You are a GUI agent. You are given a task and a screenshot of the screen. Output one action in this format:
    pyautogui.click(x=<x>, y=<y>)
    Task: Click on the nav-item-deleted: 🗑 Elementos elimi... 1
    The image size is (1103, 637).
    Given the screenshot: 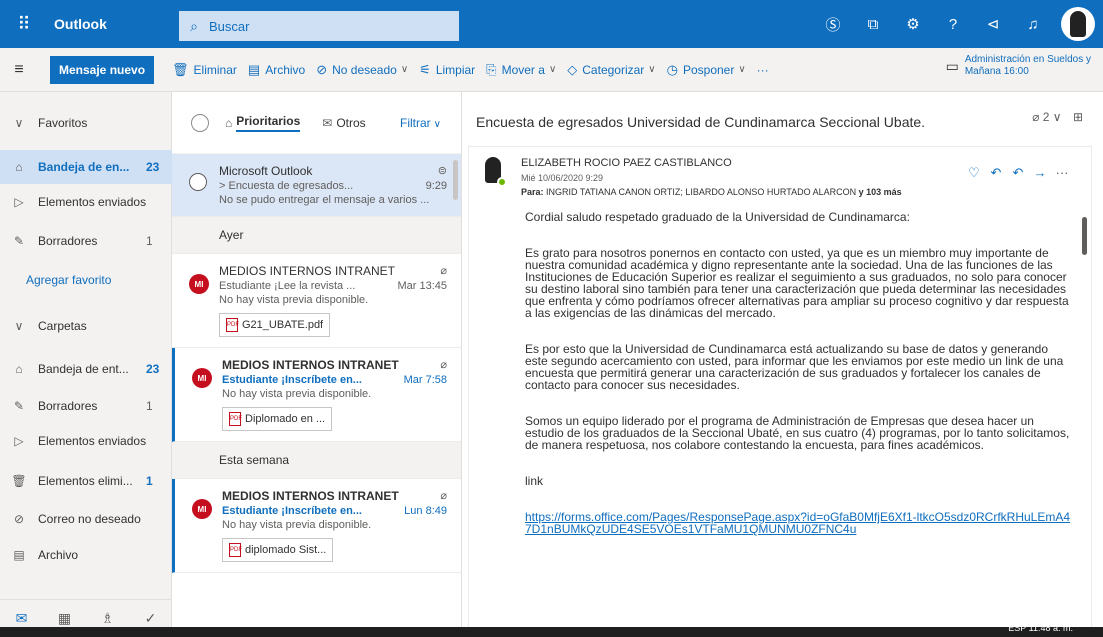 What is the action you would take?
    pyautogui.click(x=86, y=481)
    